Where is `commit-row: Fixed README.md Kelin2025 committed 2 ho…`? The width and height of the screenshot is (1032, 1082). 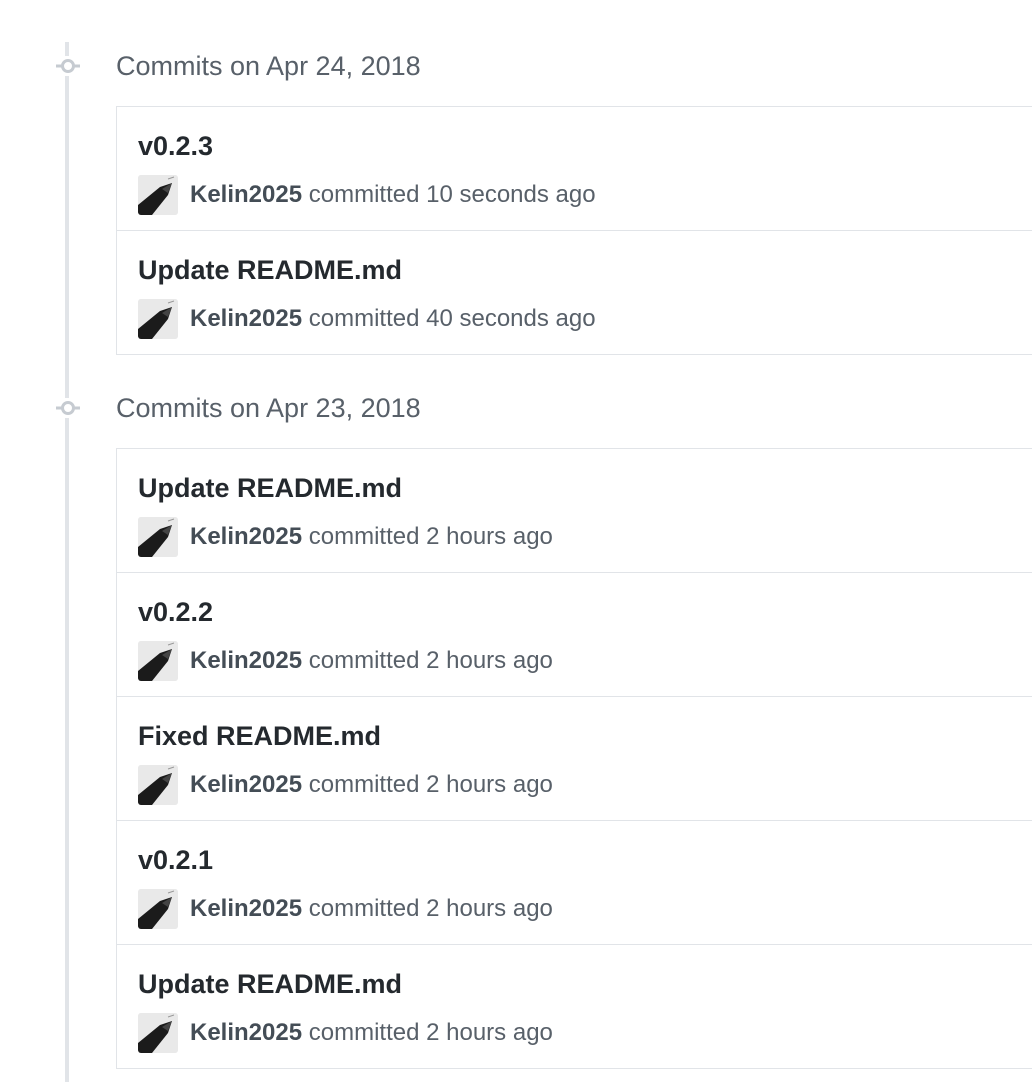 commit-row: Fixed README.md Kelin2025 committed 2 ho… is located at coordinates (574, 759).